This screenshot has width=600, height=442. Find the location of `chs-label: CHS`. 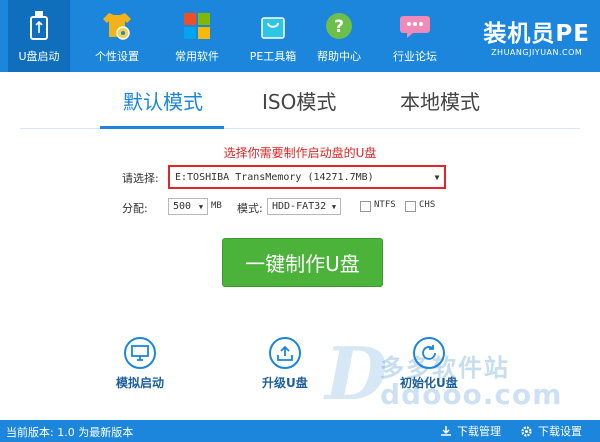

chs-label: CHS is located at coordinates (427, 205).